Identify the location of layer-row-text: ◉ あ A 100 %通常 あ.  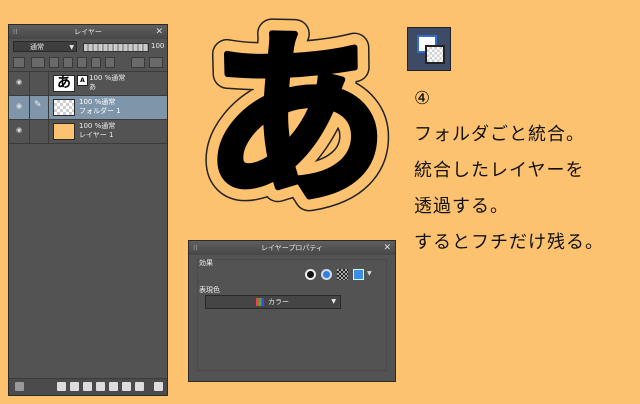
(88, 84).